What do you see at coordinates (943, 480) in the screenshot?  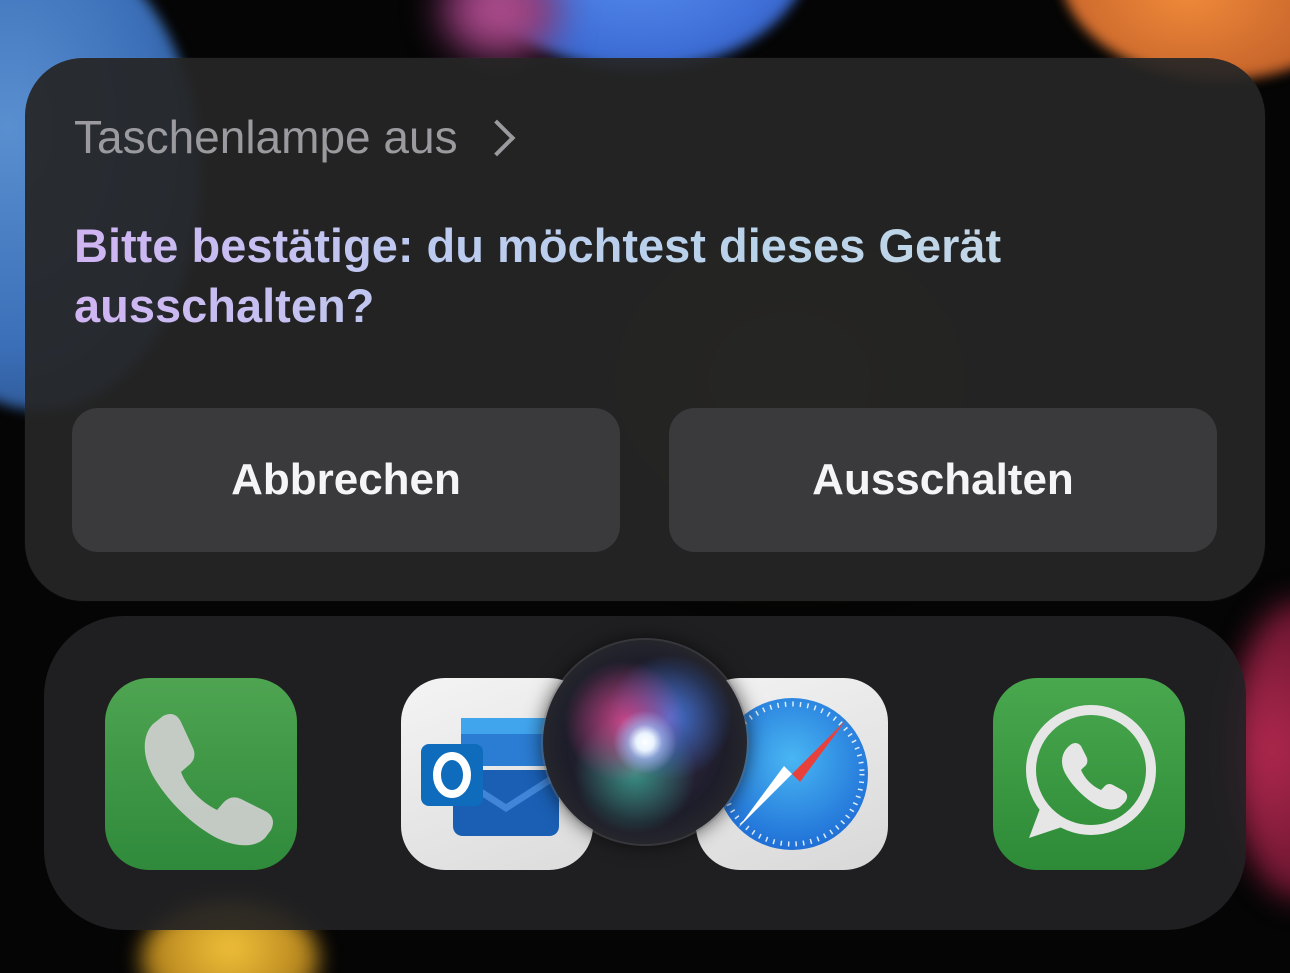 I see `power-off-button: Ausschalten` at bounding box center [943, 480].